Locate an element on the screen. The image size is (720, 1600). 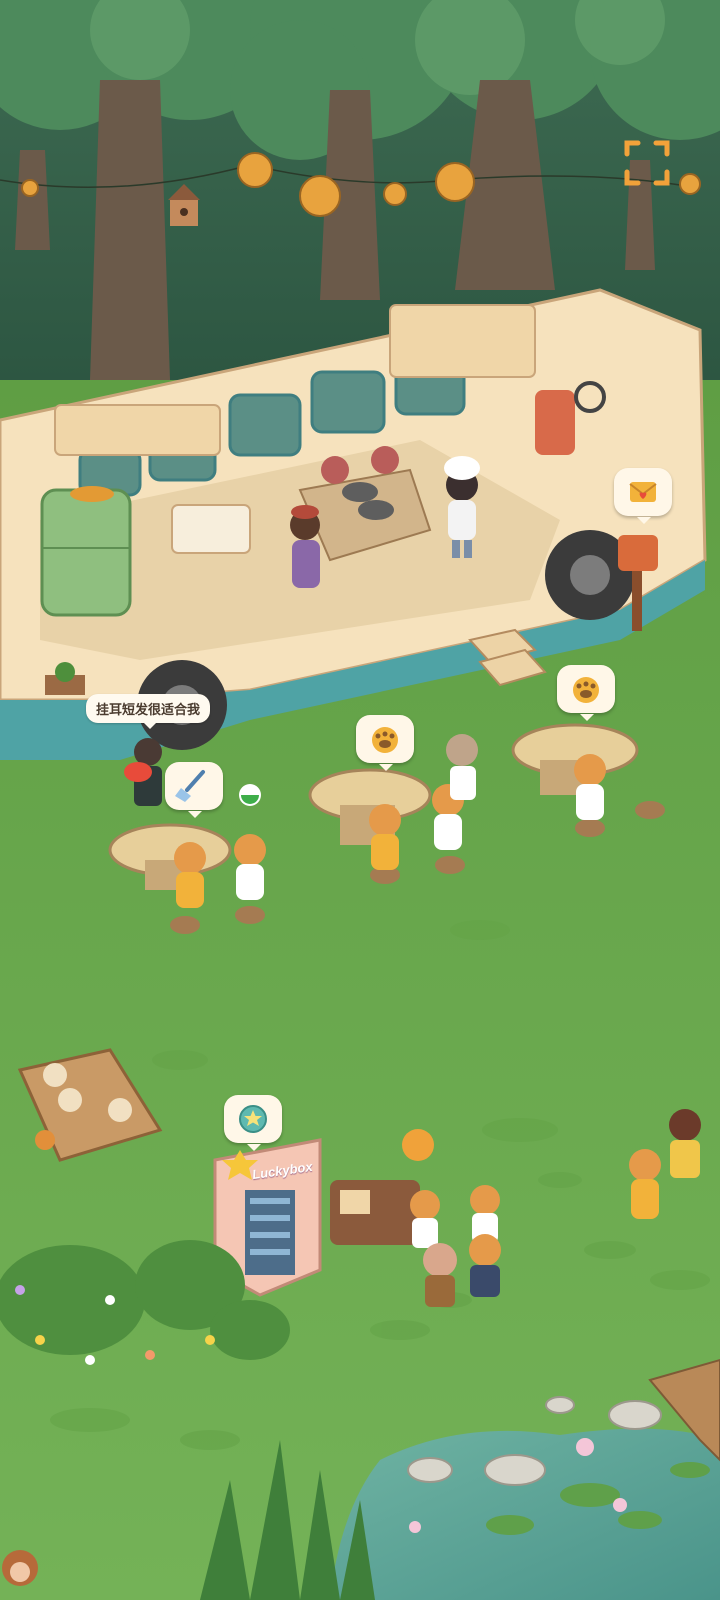
fullscreen-button is located at coordinates (647, 163).